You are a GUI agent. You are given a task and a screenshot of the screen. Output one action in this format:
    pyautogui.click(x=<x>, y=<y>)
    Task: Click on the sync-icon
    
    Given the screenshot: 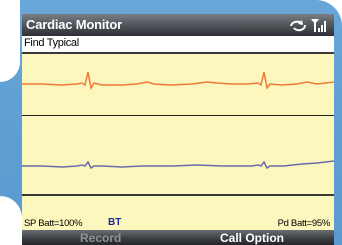 What is the action you would take?
    pyautogui.click(x=298, y=26)
    